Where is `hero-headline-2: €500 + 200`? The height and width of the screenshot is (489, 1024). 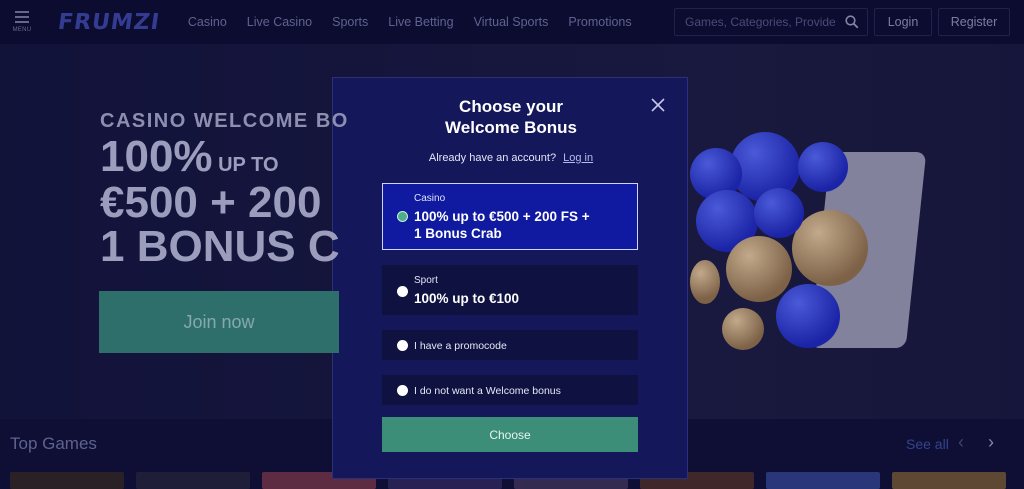 hero-headline-2: €500 + 200 is located at coordinates (211, 202).